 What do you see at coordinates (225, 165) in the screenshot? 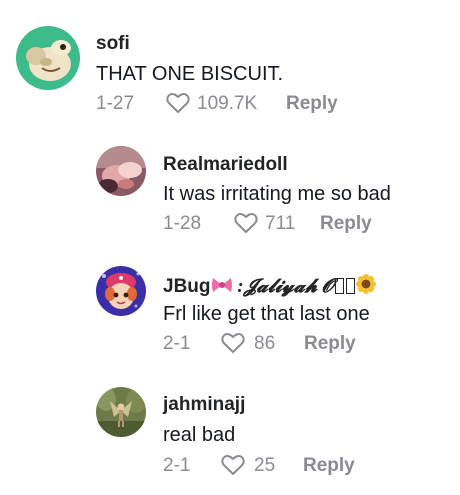
I see `comment-username: Realmariedoll` at bounding box center [225, 165].